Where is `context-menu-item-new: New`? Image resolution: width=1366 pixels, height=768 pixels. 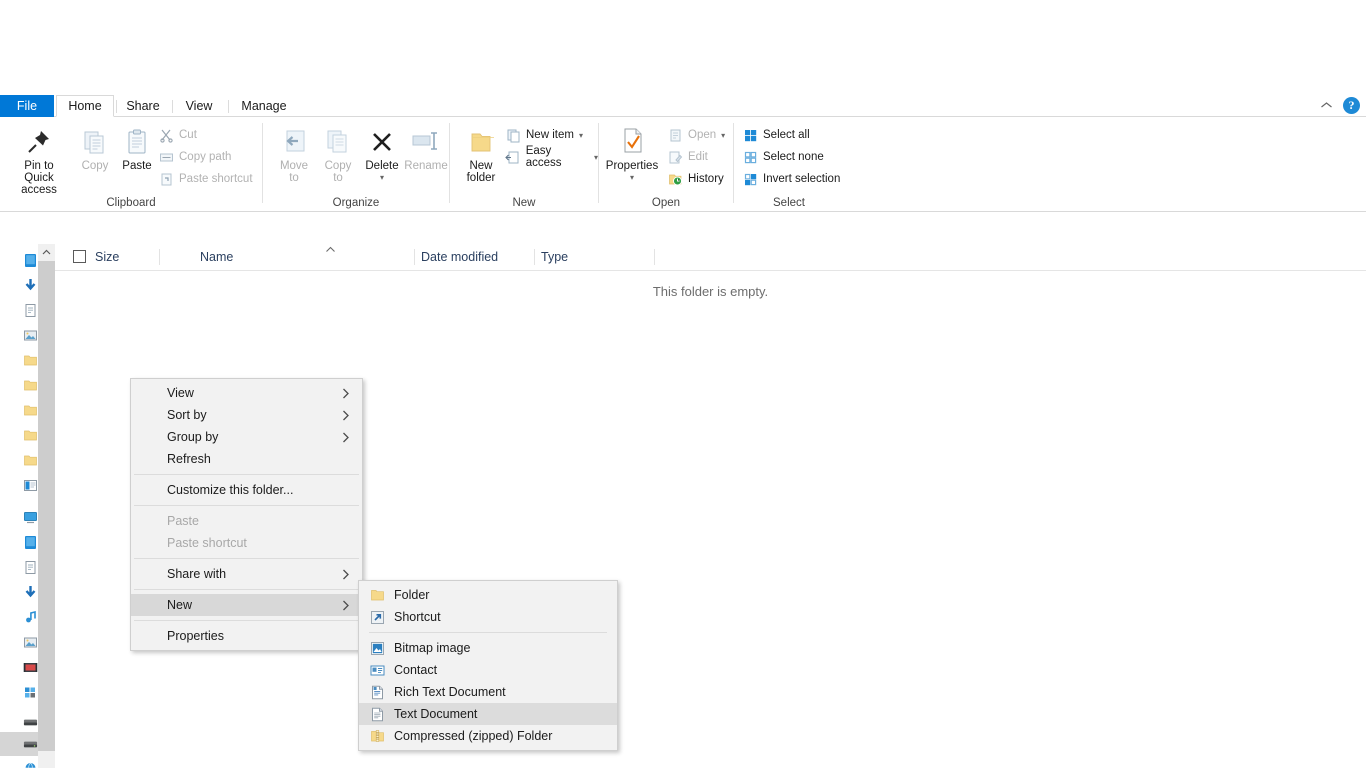
context-menu-item-new: New is located at coordinates (246, 605).